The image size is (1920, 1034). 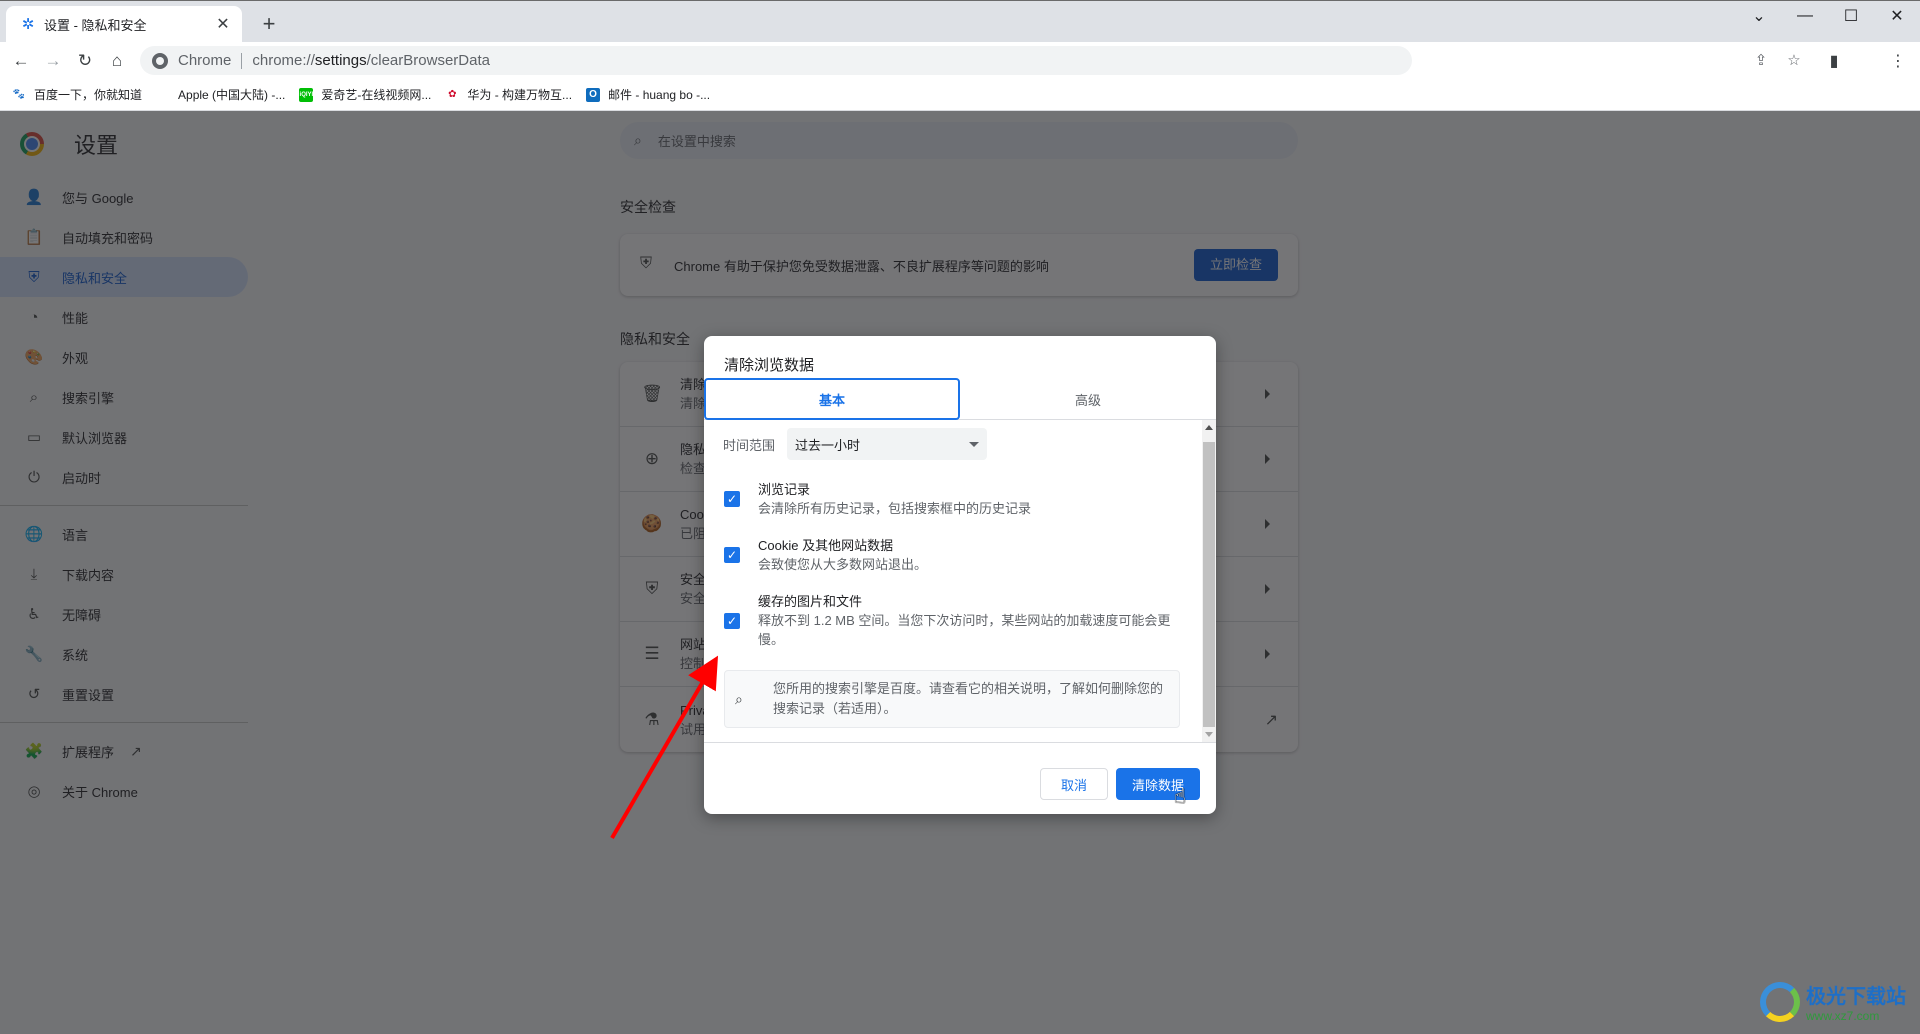 What do you see at coordinates (951, 555) in the screenshot?
I see `option-cookies: ✓ Cookie 及其他网站数据 会致使您从大多数网站退出。` at bounding box center [951, 555].